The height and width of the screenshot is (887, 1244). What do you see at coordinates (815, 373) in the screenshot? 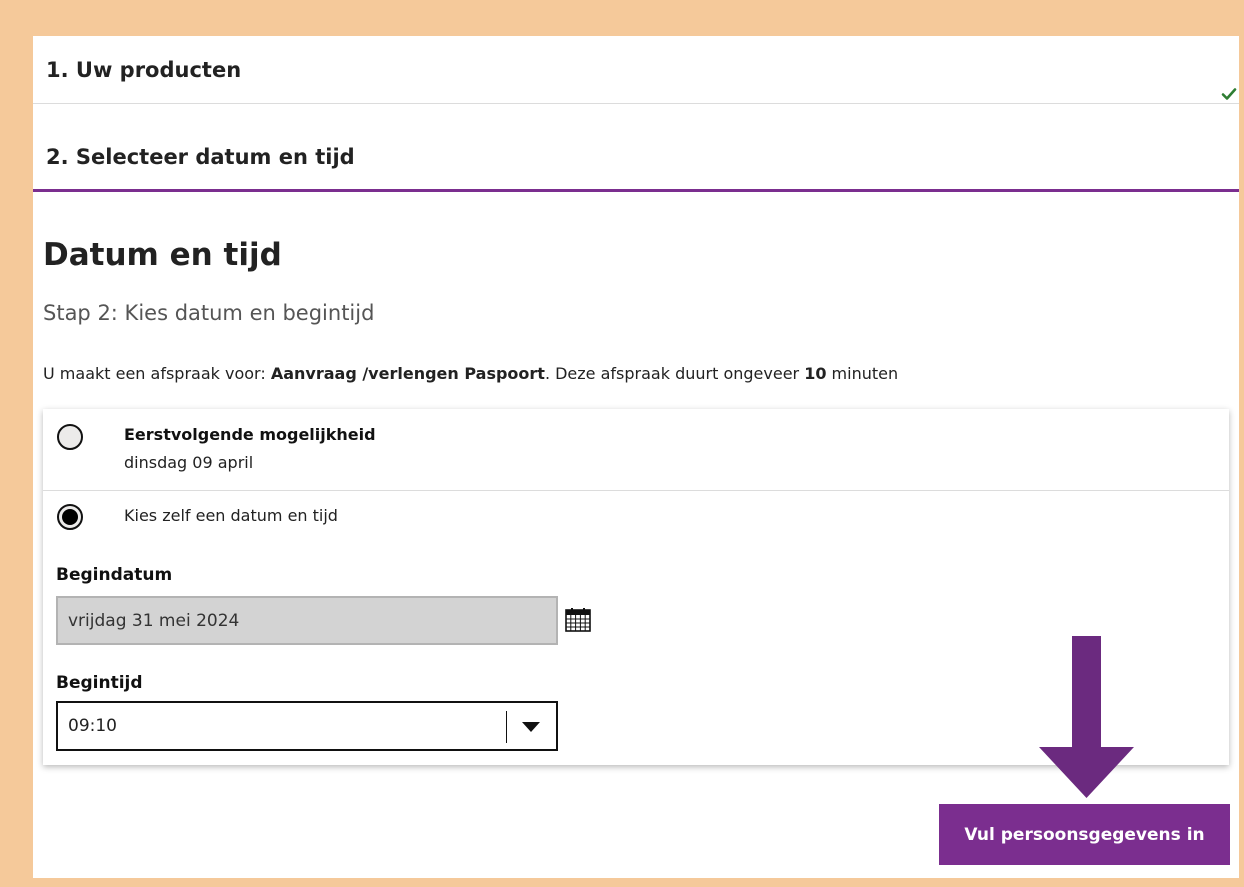
I see `info-duration: 10` at bounding box center [815, 373].